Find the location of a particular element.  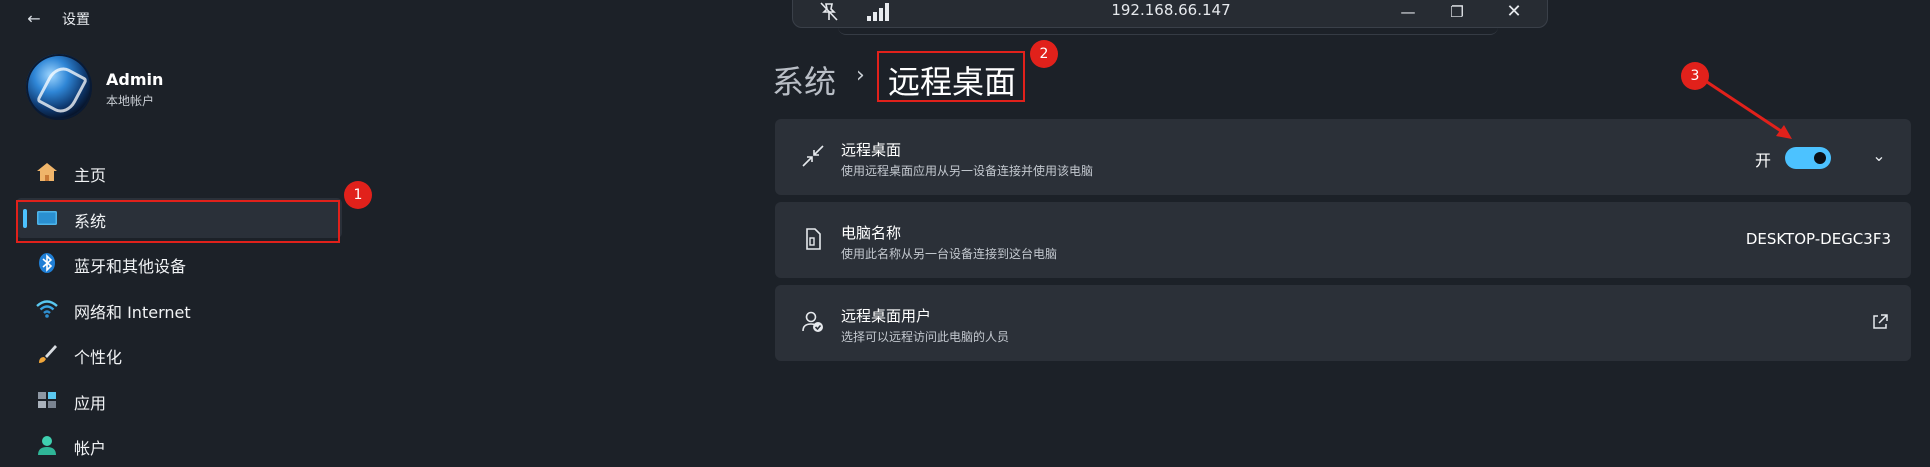

annotation-highlight-title is located at coordinates (951, 76).